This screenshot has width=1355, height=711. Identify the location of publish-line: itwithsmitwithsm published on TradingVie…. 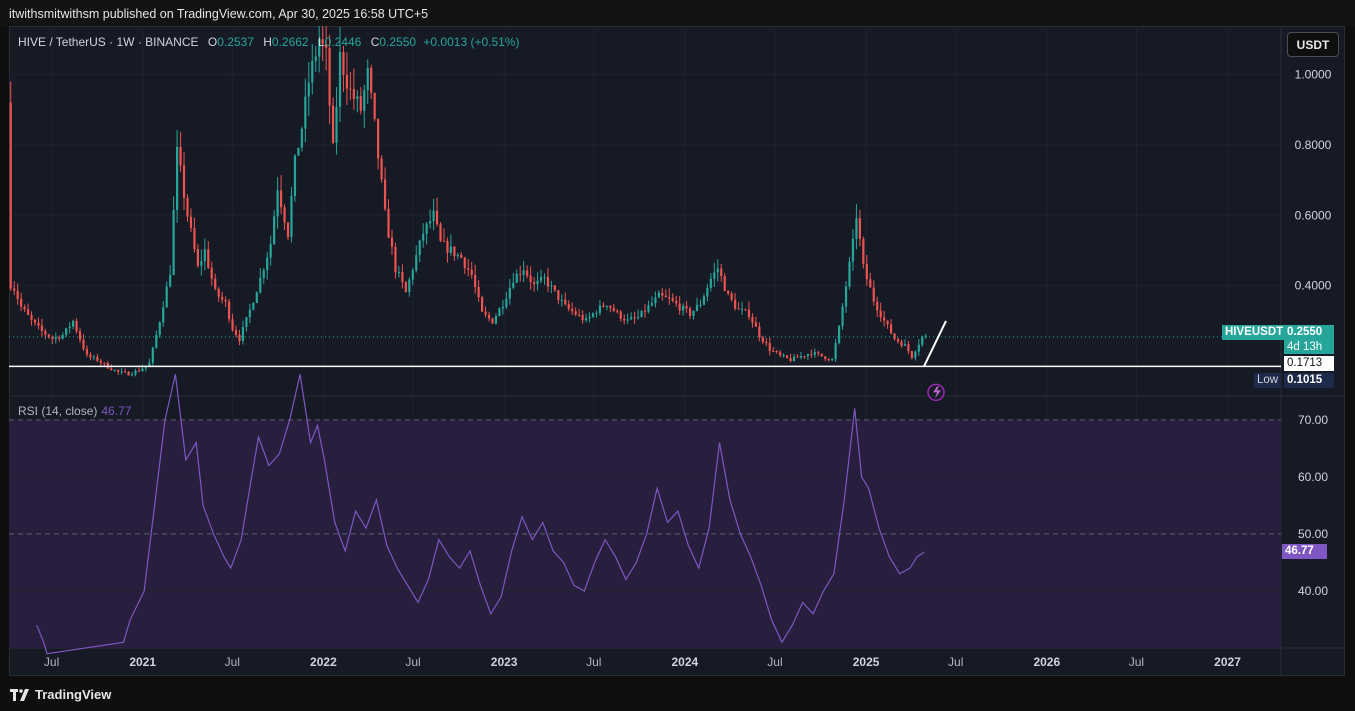
(219, 14).